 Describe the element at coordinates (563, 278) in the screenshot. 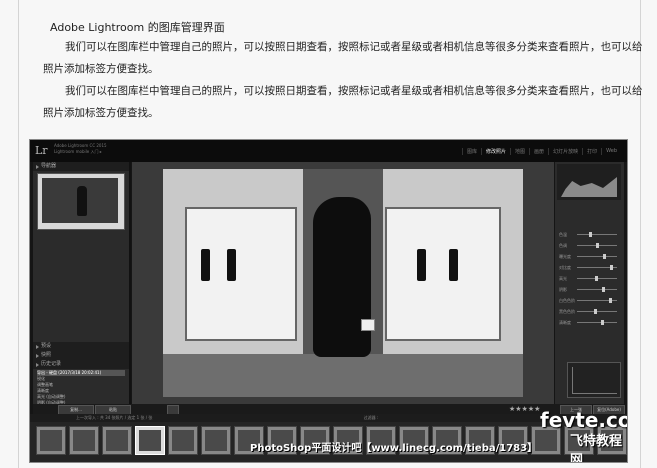

I see `slider-label: 高光` at that location.